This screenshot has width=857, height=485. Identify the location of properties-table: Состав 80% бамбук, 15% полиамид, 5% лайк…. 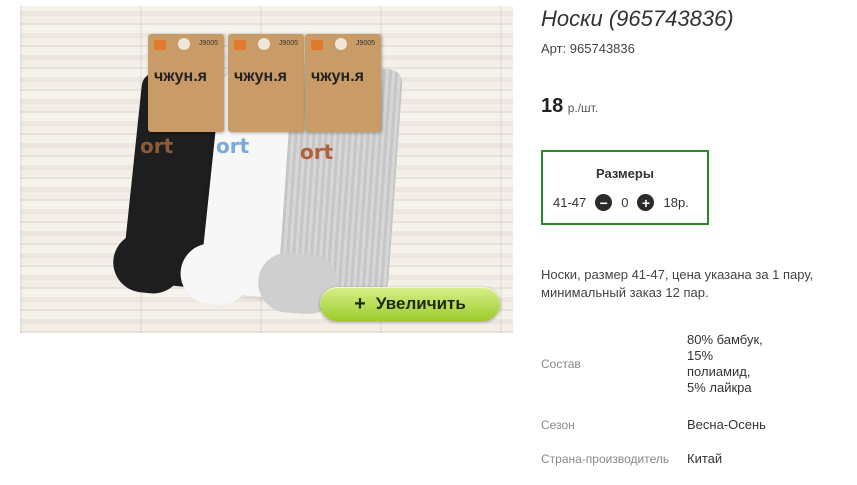
(654, 398).